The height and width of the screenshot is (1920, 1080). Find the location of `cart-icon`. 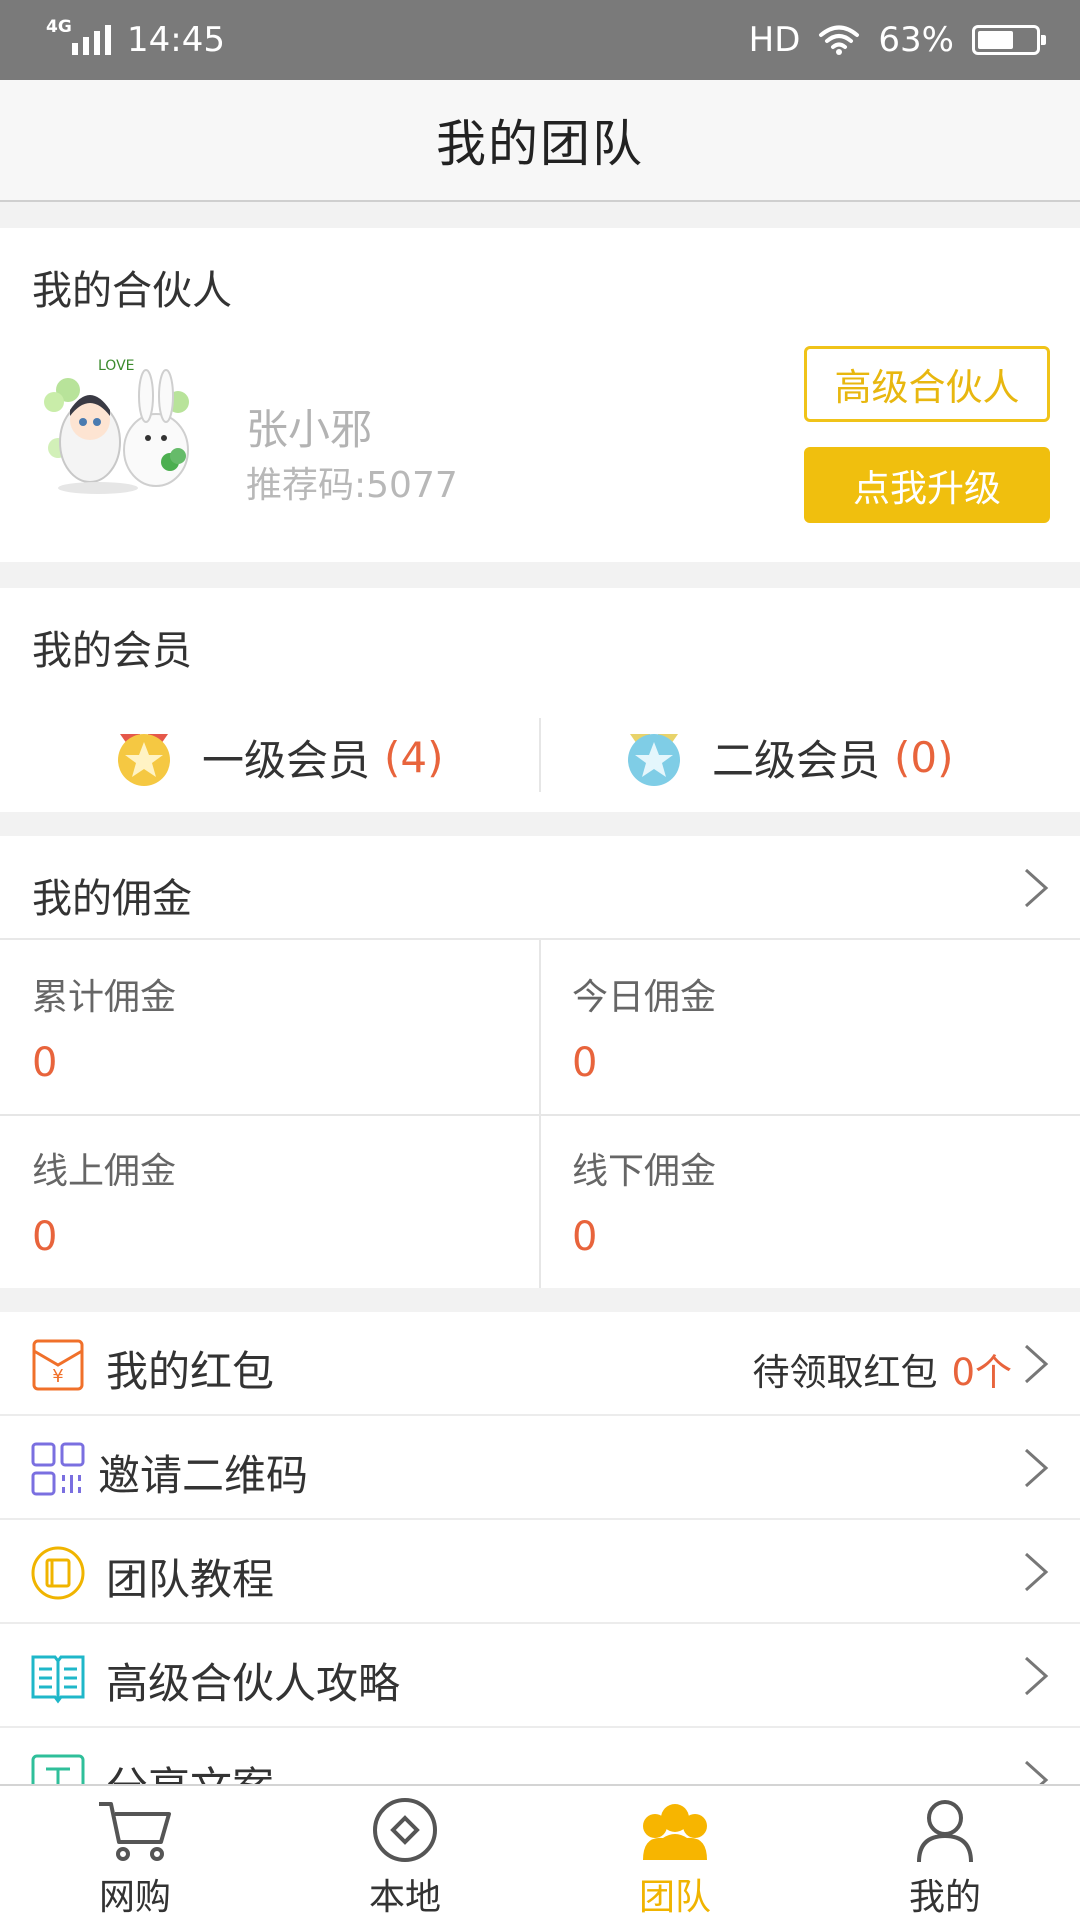

cart-icon is located at coordinates (135, 1831).